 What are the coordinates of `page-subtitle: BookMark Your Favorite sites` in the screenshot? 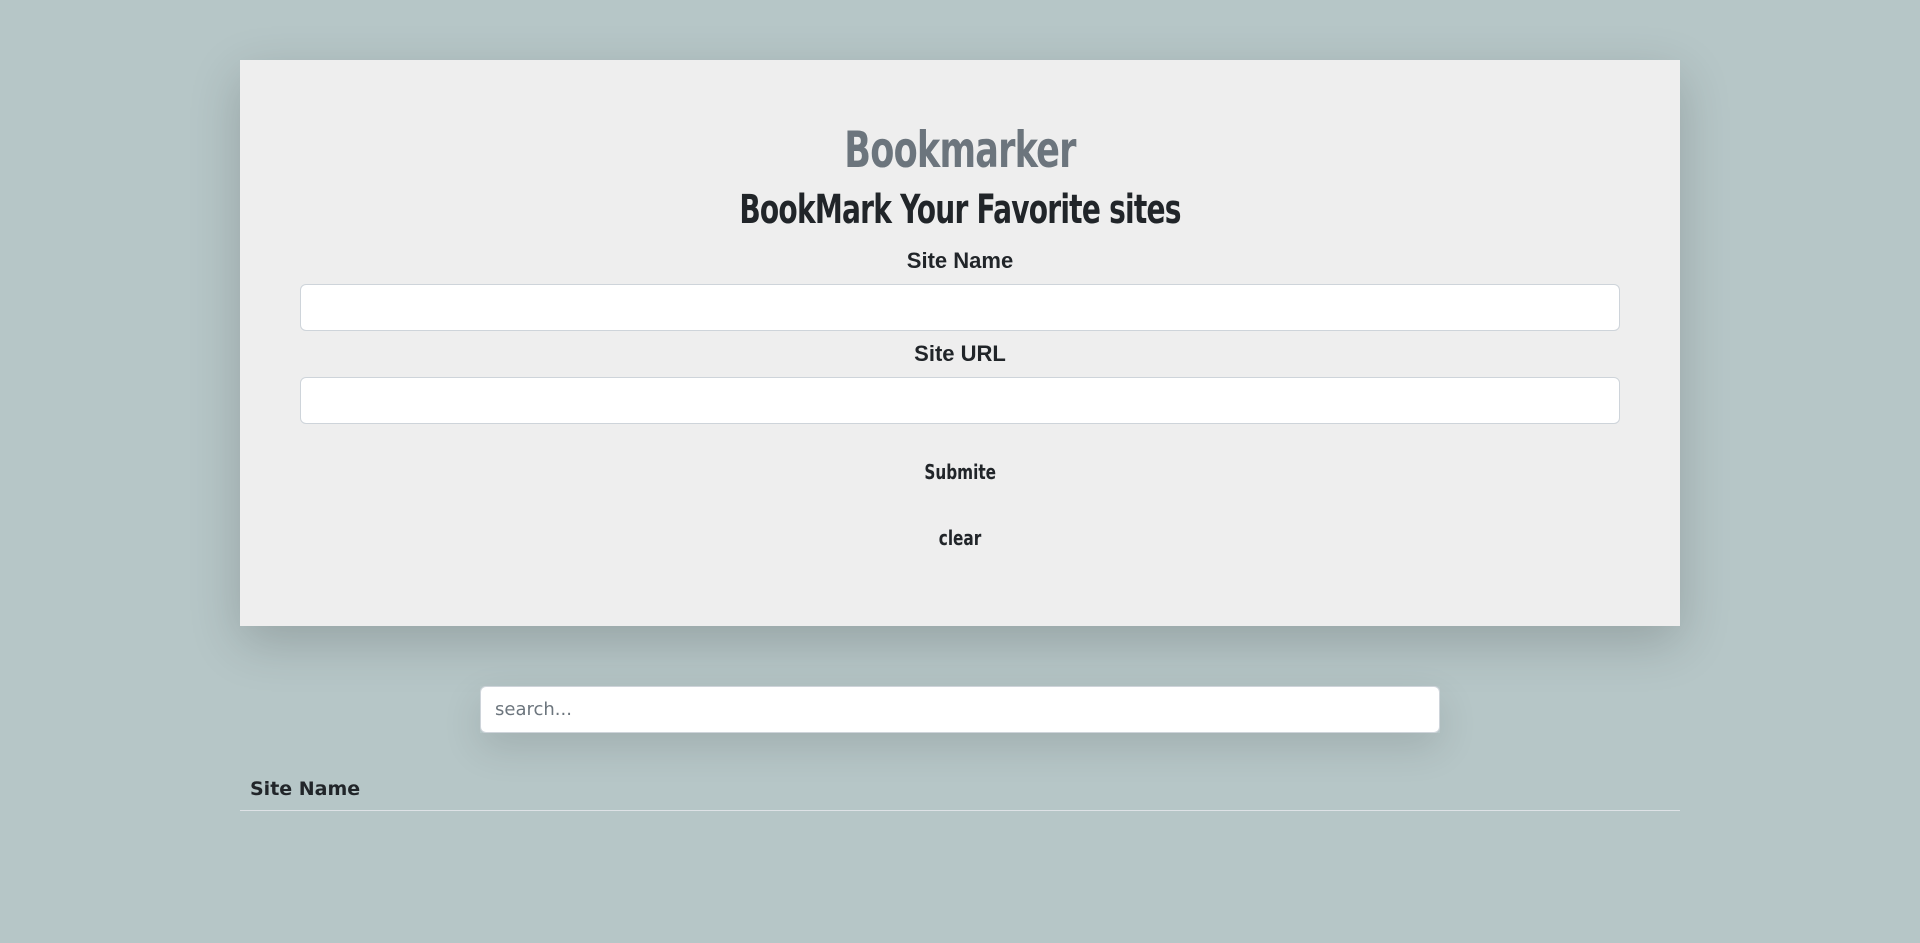 It's located at (960, 210).